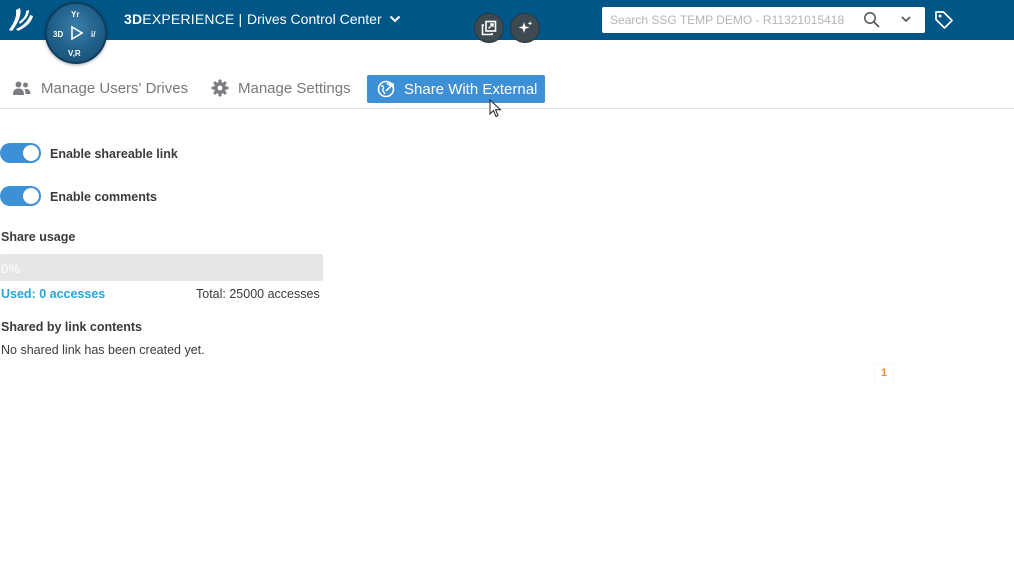  What do you see at coordinates (20, 153) in the screenshot?
I see `shareable-link-toggle` at bounding box center [20, 153].